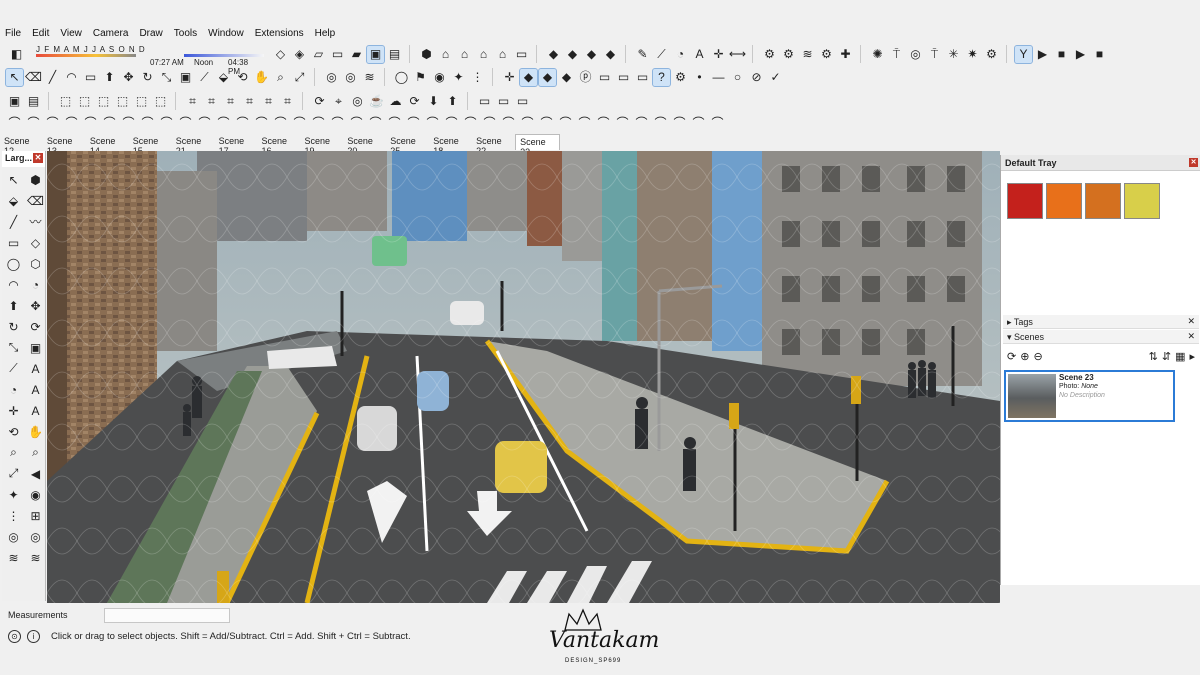  I want to click on eraser-icon: ⌫, so click(33, 77).